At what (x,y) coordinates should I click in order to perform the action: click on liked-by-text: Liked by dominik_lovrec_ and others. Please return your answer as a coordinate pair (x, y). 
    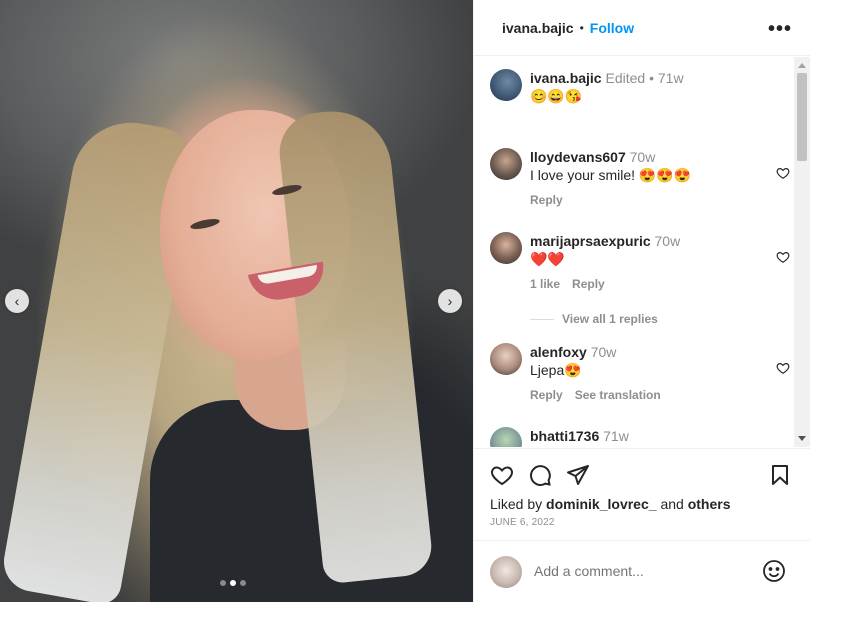
    Looking at the image, I should click on (610, 504).